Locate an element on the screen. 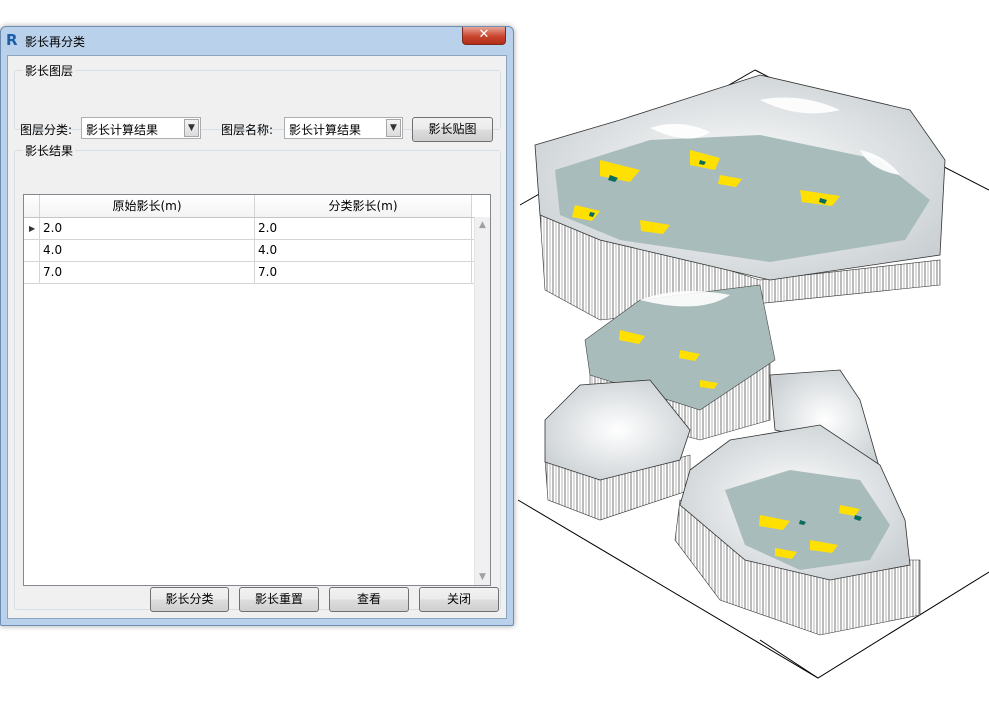 The width and height of the screenshot is (989, 703). row-header: ▶ is located at coordinates (32, 228).